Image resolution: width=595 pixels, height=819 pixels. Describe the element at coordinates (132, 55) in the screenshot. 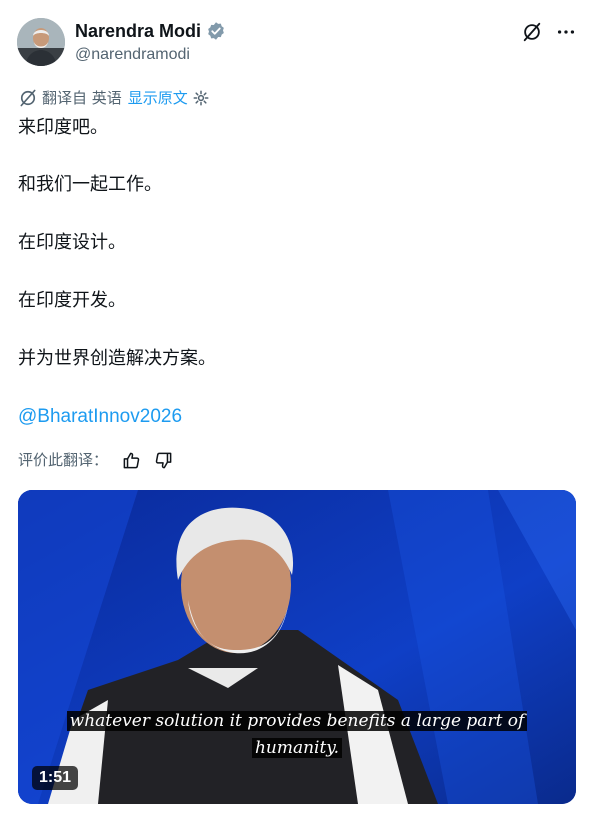

I see `author-handle: @narendramodi` at that location.